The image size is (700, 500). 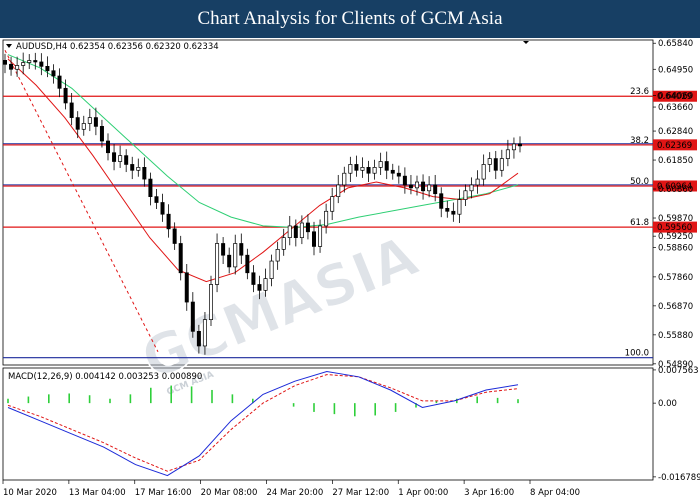 What do you see at coordinates (360, 493) in the screenshot?
I see `x-tick-label: 27 Mar 12:00` at bounding box center [360, 493].